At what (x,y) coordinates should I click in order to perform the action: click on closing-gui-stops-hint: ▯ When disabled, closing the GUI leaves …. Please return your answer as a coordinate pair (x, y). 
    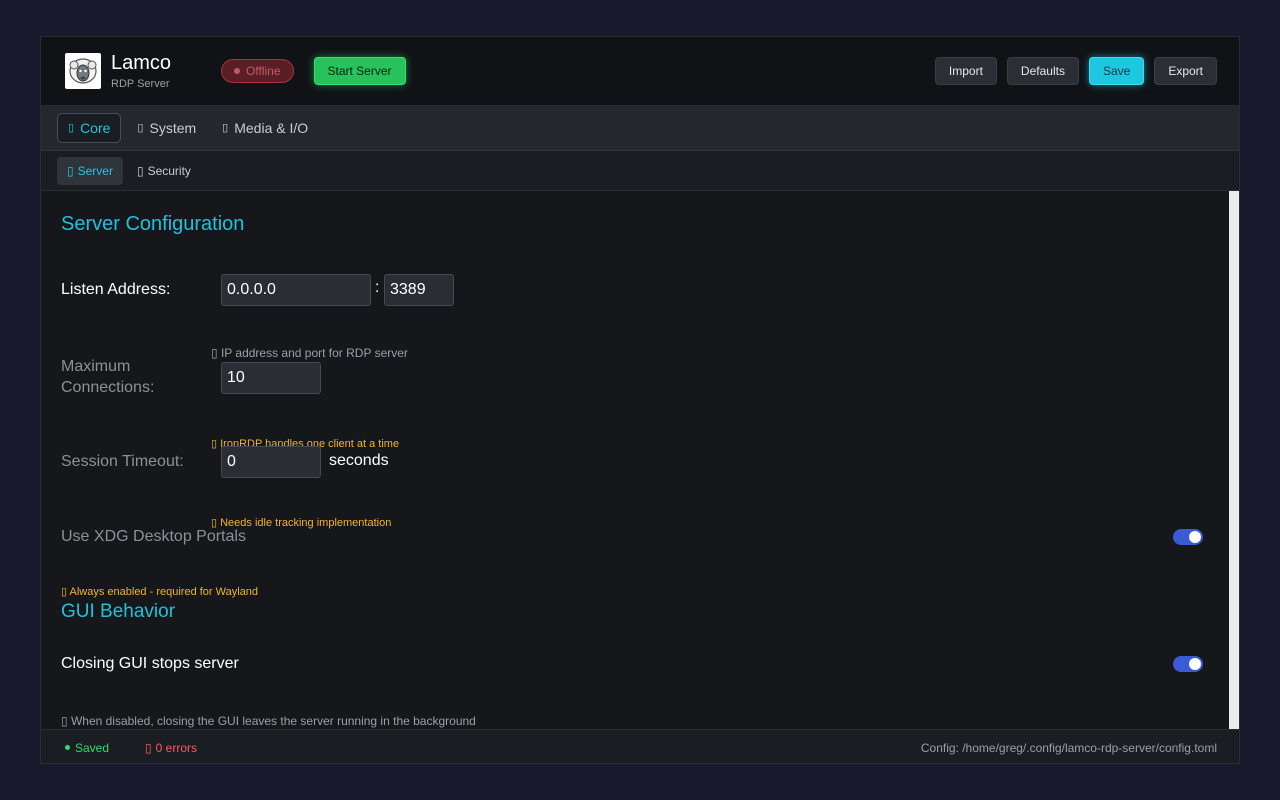
    Looking at the image, I should click on (268, 721).